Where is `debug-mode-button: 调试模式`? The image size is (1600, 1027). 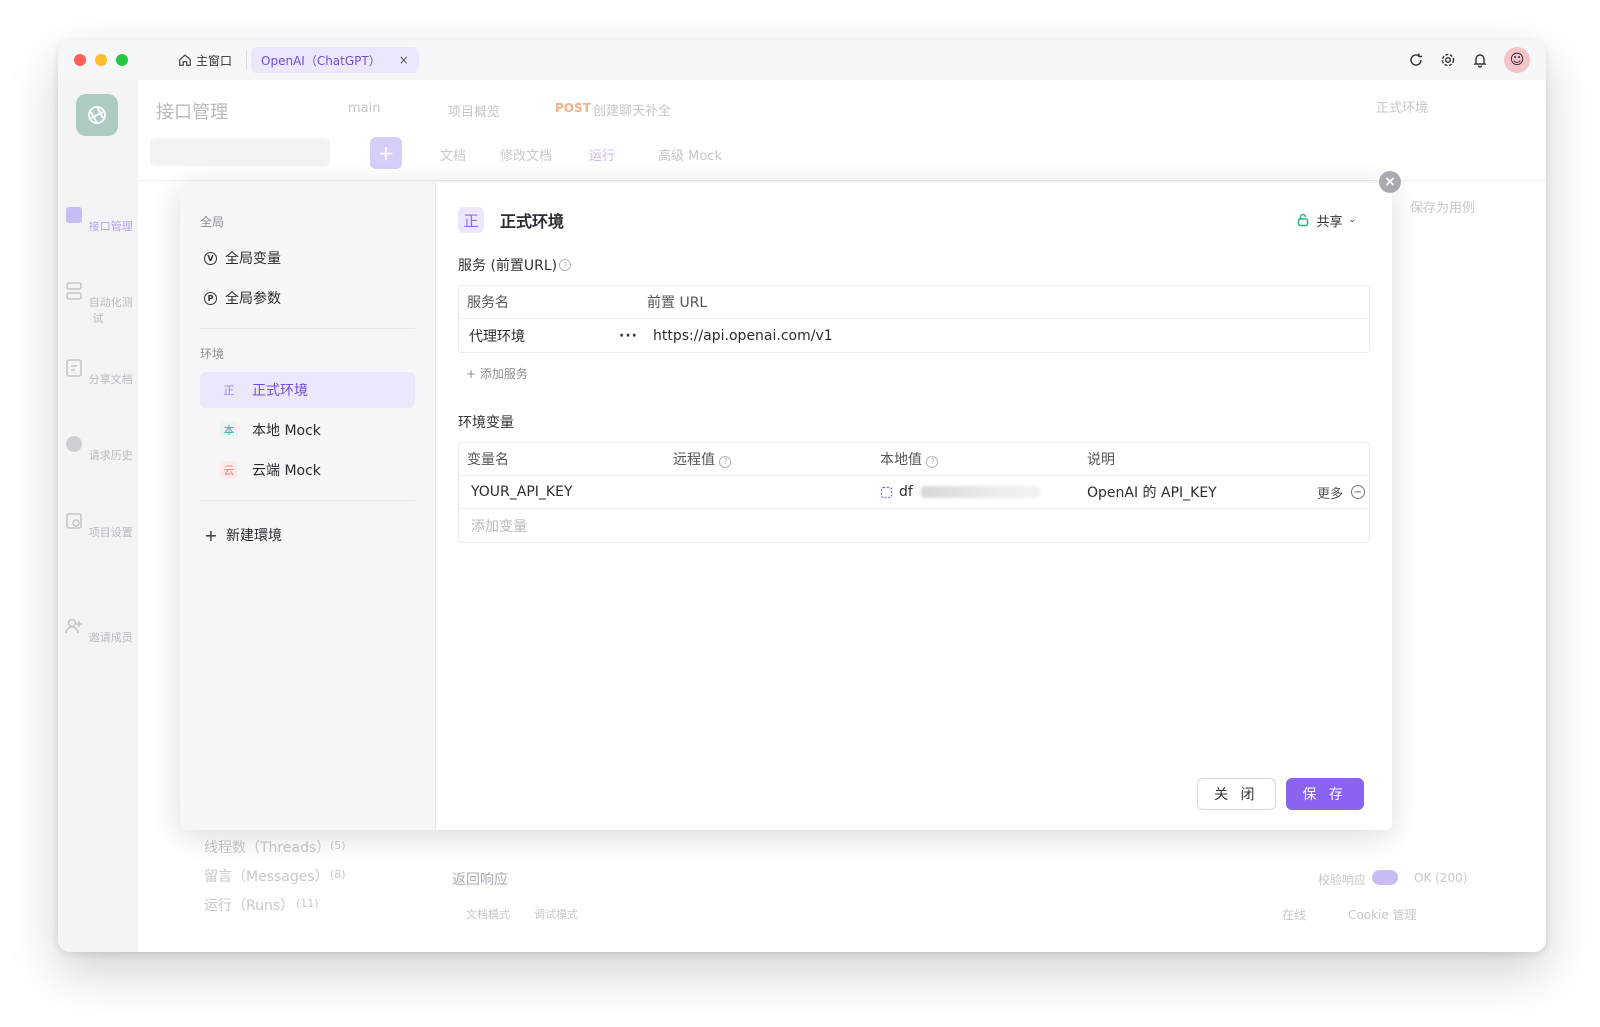 debug-mode-button: 调试模式 is located at coordinates (556, 914).